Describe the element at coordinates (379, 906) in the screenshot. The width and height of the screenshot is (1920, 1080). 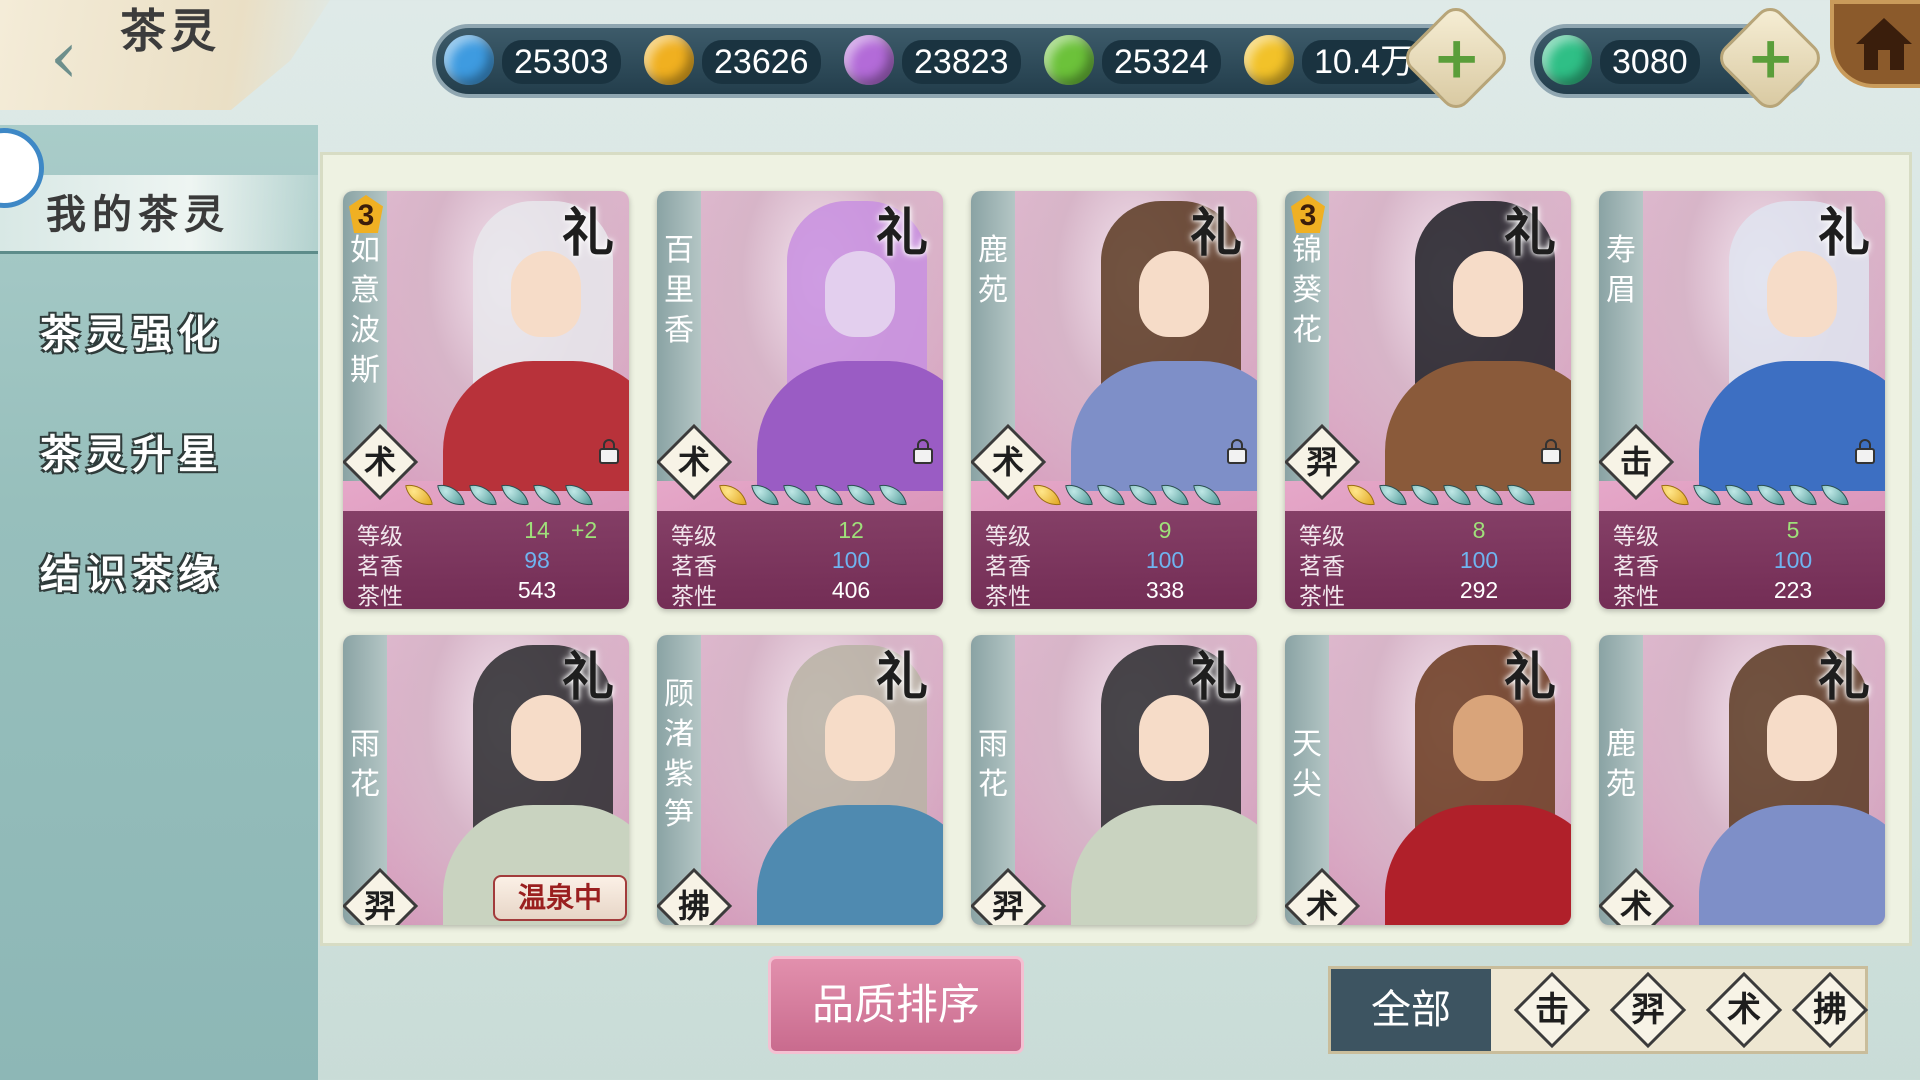
I see `type-label: 羿` at that location.